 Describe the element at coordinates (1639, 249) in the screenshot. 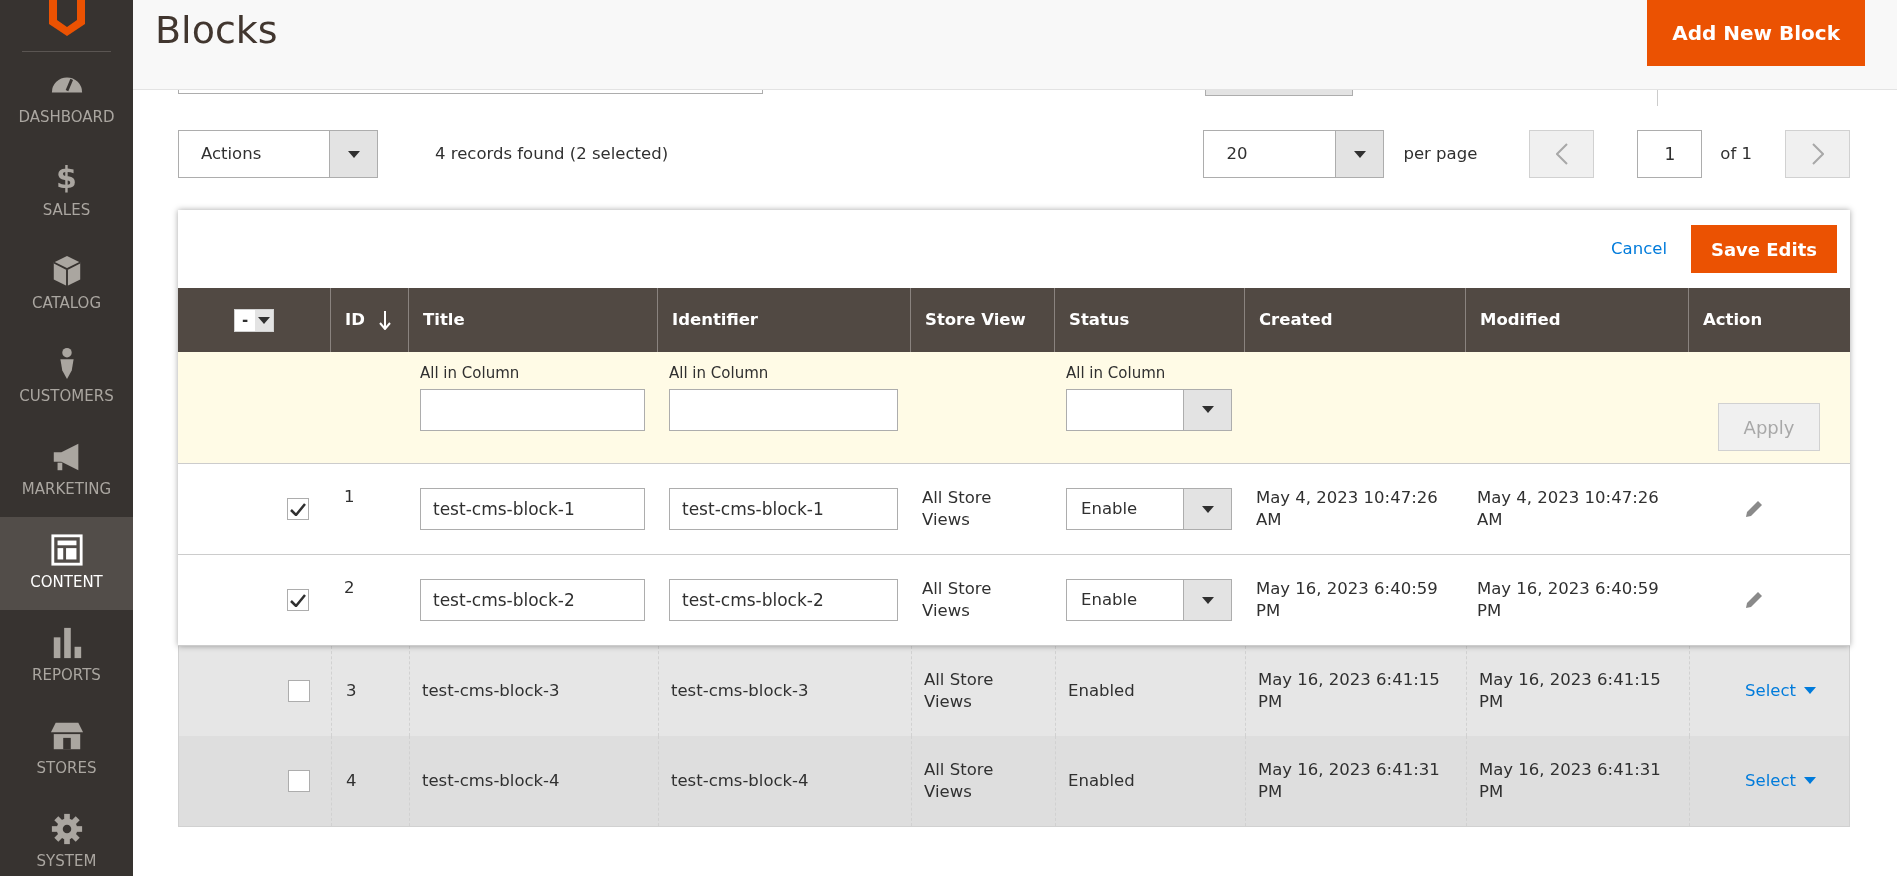

I see `cancel-link: Cancel` at that location.